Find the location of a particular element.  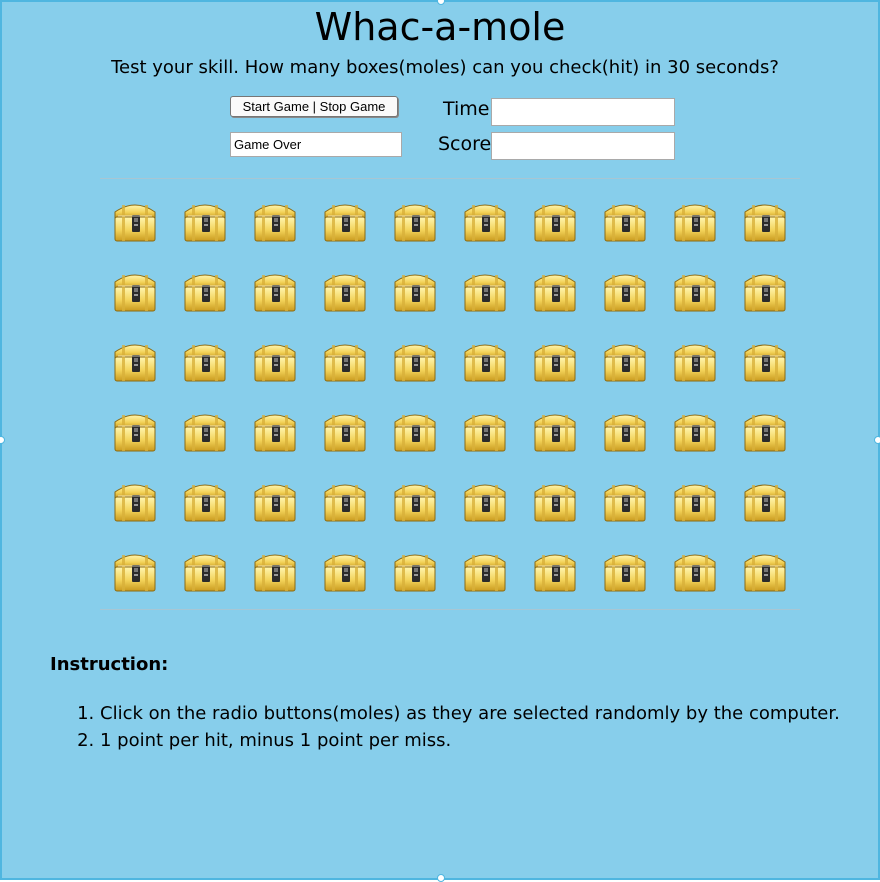

status-field is located at coordinates (316, 144).